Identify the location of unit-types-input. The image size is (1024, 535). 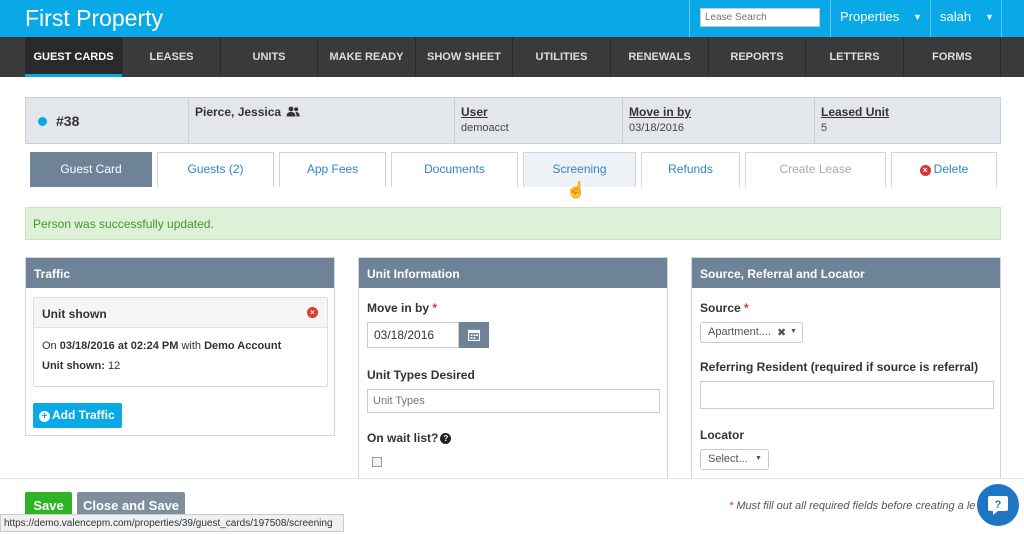
(513, 401).